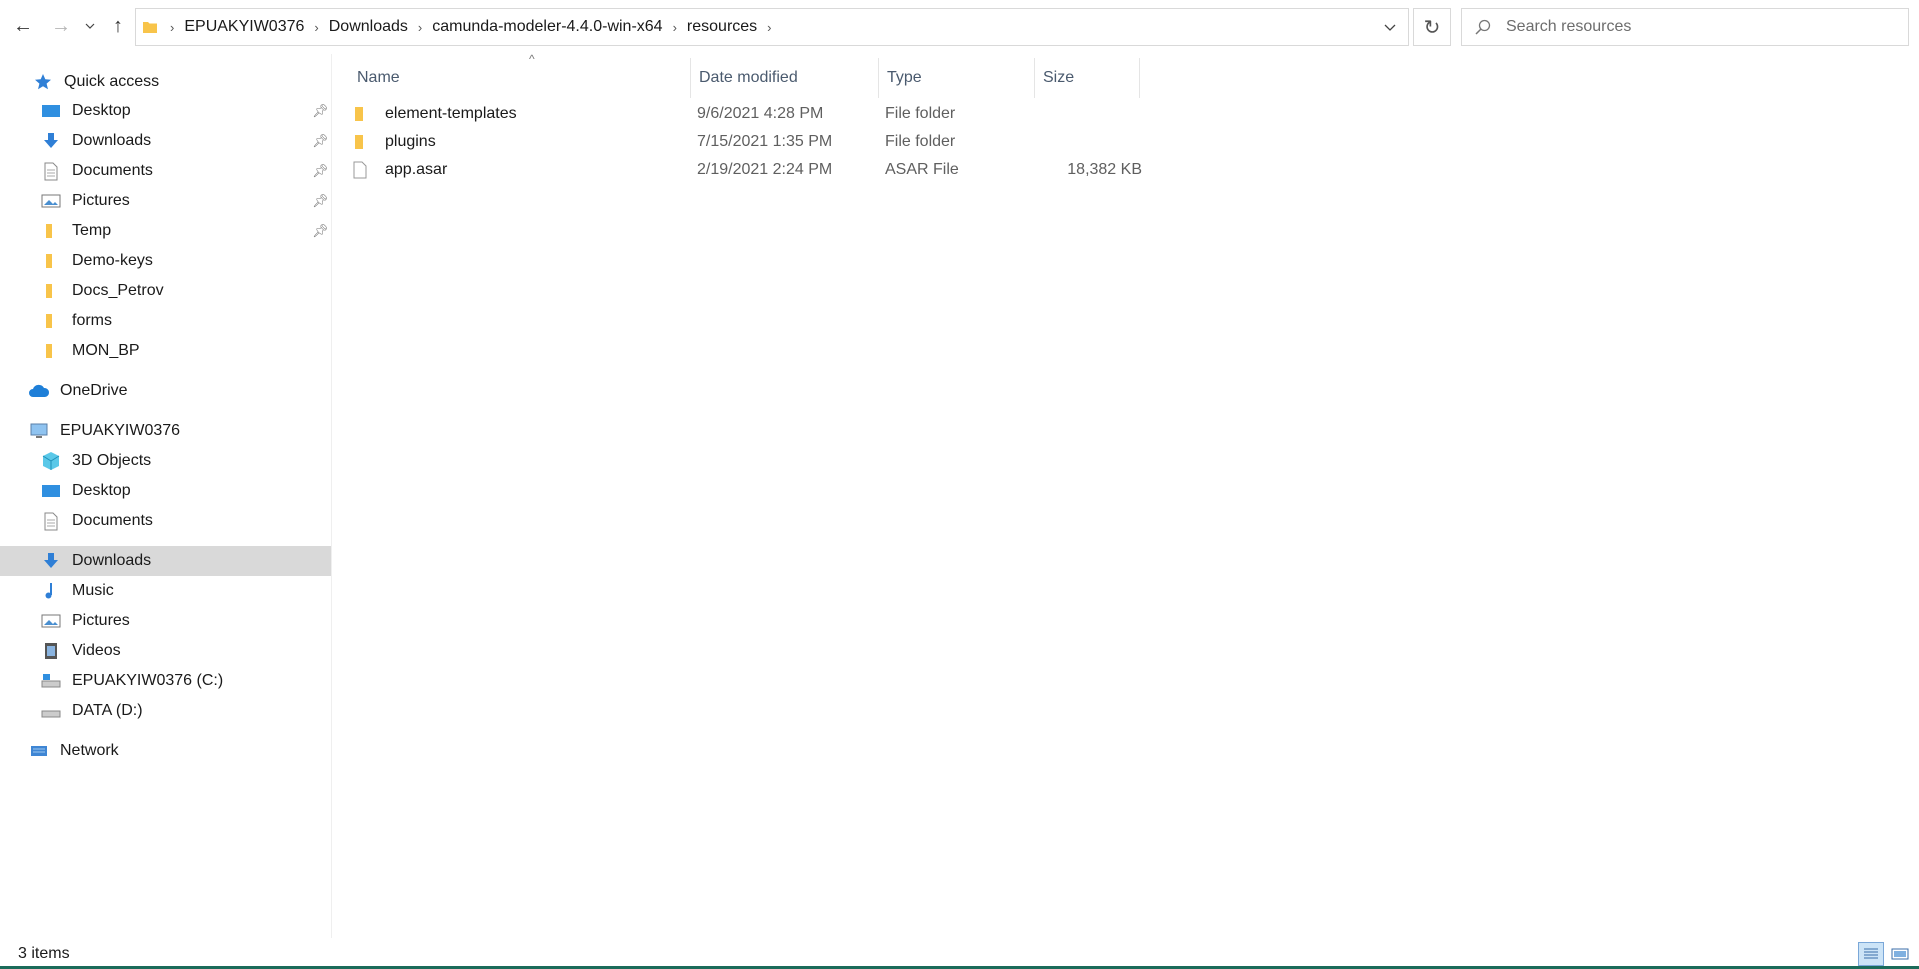 The height and width of the screenshot is (969, 1919). I want to click on drive-icon, so click(51, 711).